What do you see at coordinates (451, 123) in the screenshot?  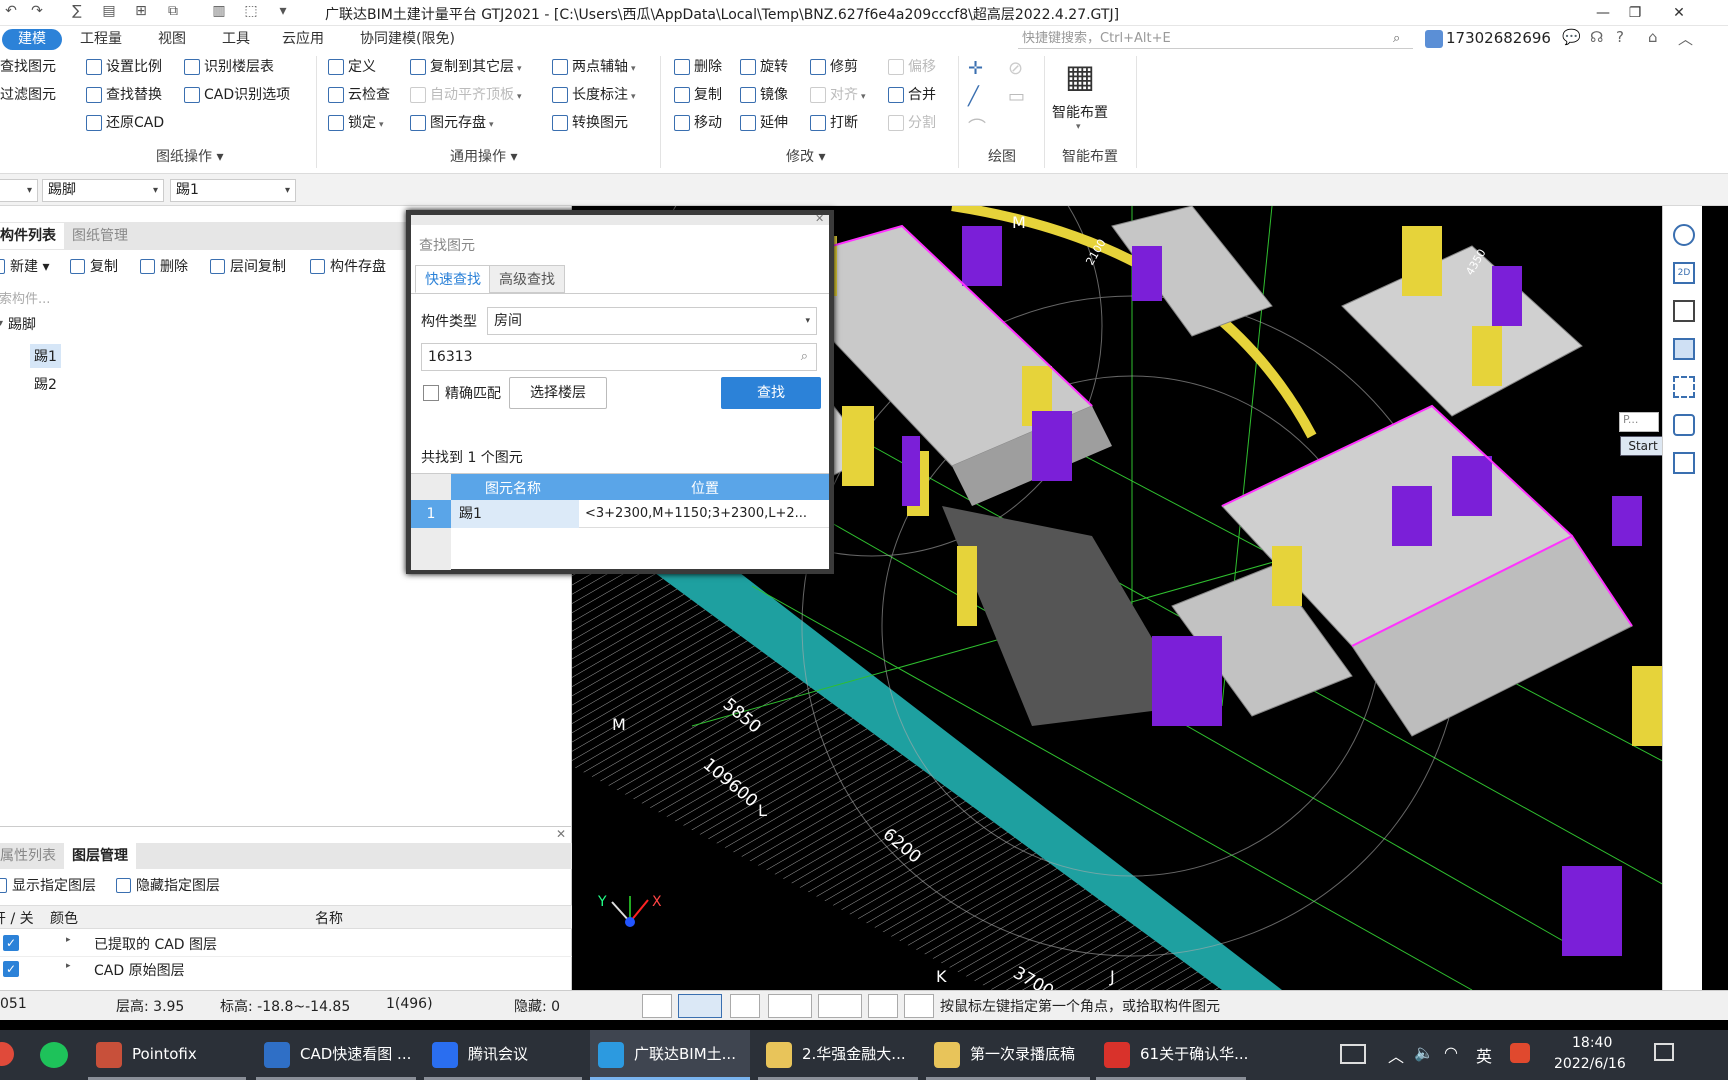 I see `save-element-button: 图元存盘 ▾` at bounding box center [451, 123].